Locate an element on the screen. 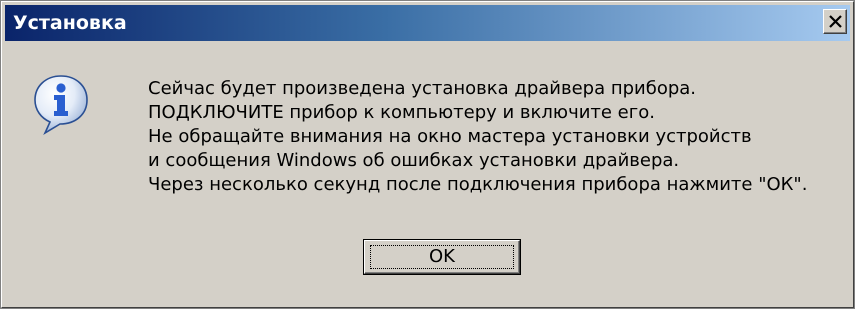 Image resolution: width=855 pixels, height=309 pixels. title-bar: Установка is located at coordinates (427, 23).